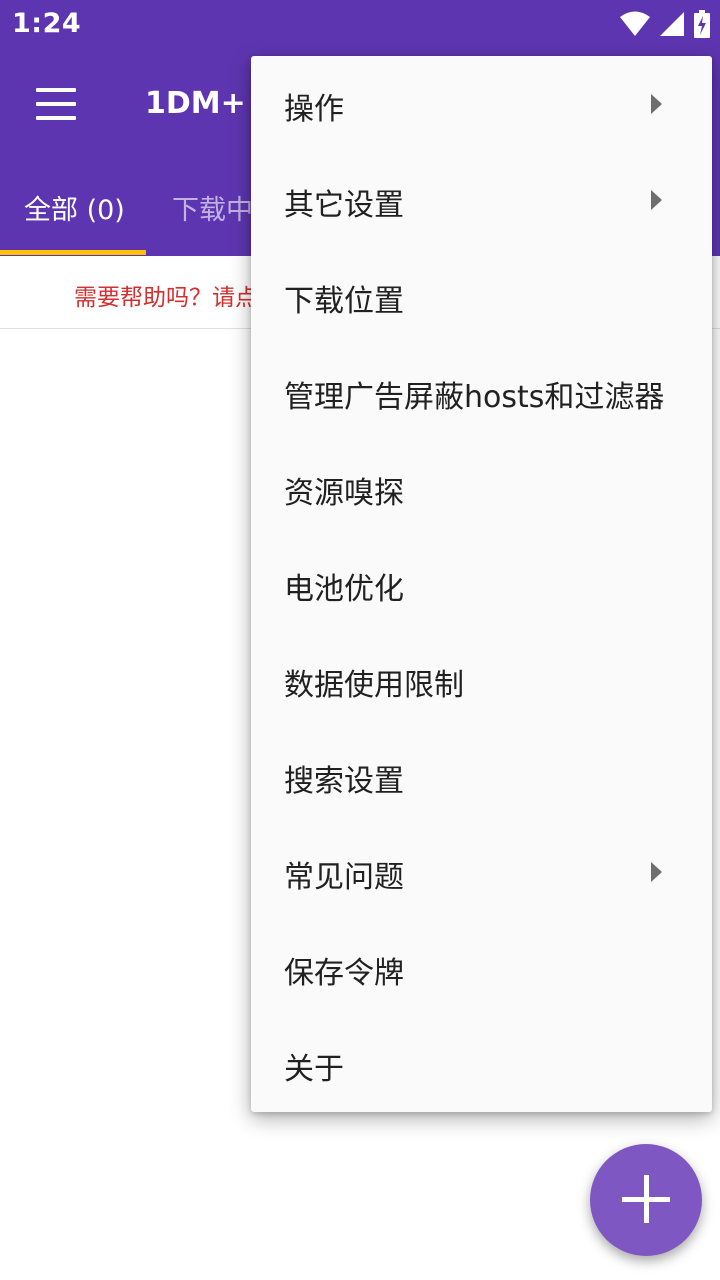 The image size is (720, 1280). I want to click on menu-item-search-settings: 搜索设置, so click(481, 776).